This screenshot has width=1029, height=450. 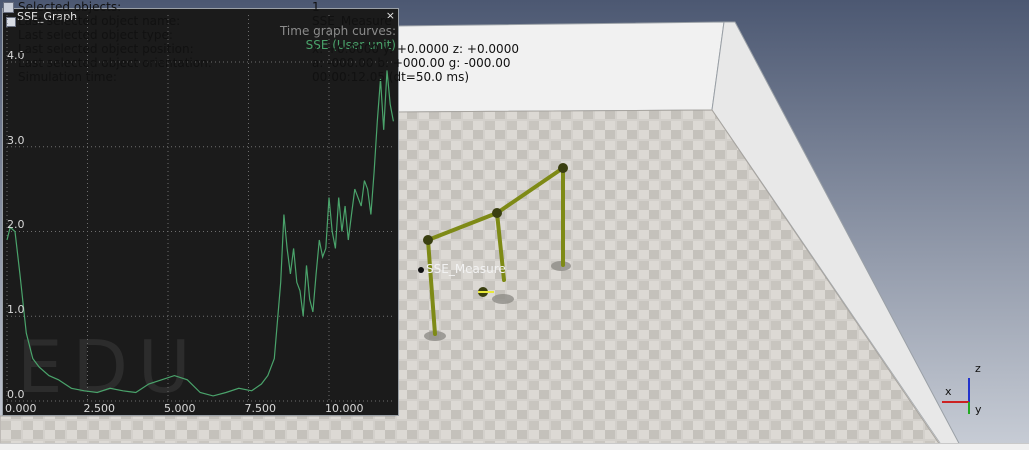 What do you see at coordinates (415, 49) in the screenshot?
I see `info-row-value: x: +0.0000 y: +0.0000 z: +0.0000` at bounding box center [415, 49].